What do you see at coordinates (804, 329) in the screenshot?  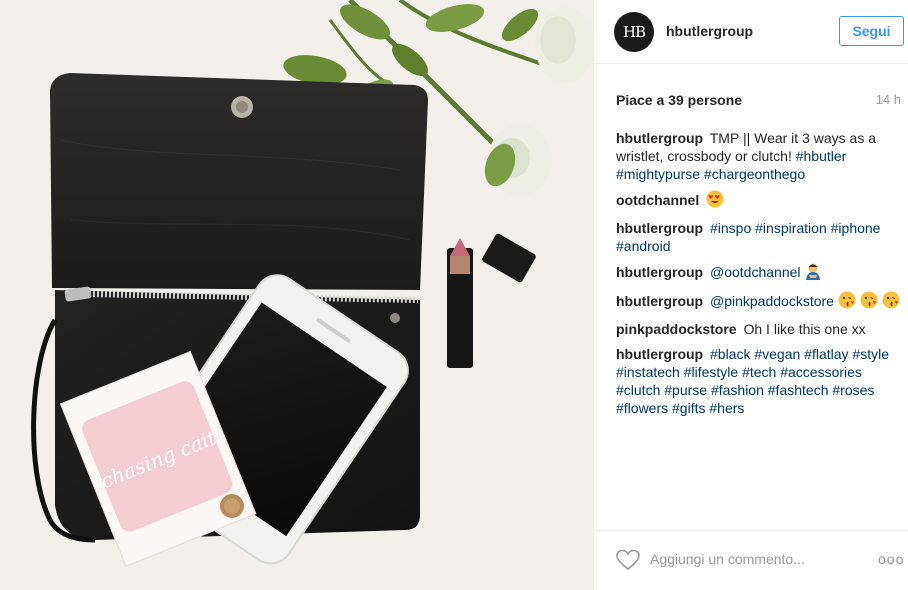 I see `comment-text: Oh I like this one xx` at bounding box center [804, 329].